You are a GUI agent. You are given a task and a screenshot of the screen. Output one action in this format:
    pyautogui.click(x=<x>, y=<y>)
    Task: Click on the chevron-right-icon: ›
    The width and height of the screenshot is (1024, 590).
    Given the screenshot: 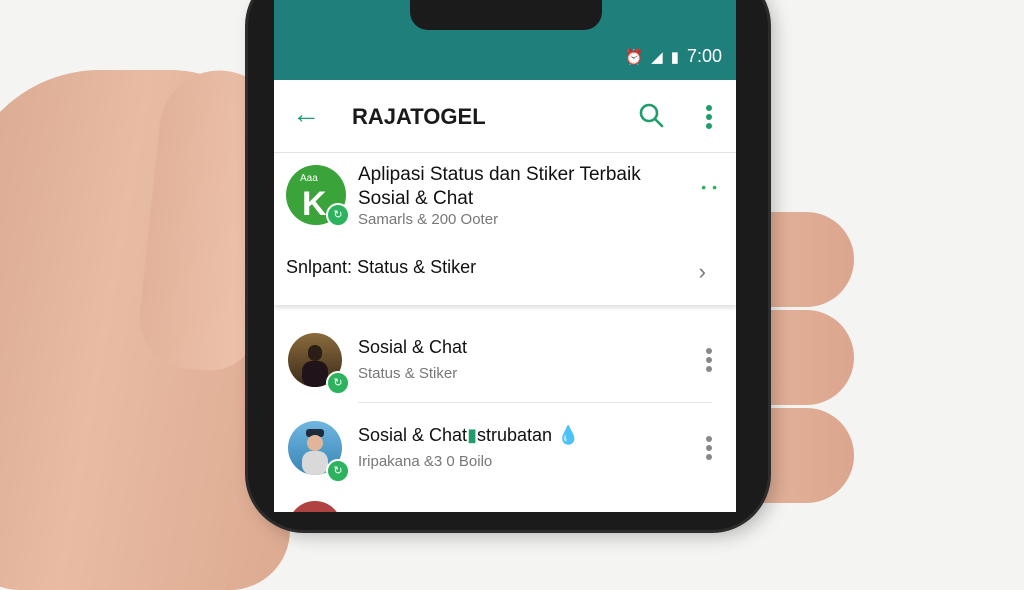 What is the action you would take?
    pyautogui.click(x=702, y=271)
    